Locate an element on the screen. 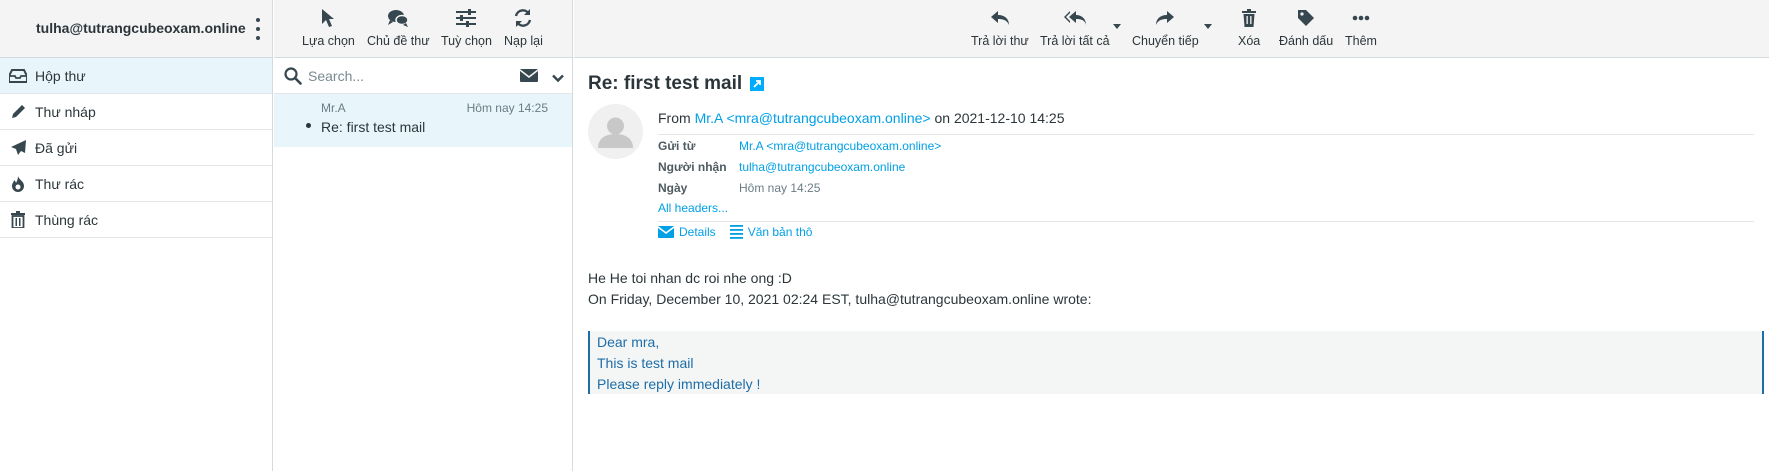 The image size is (1769, 471). delete-button: Xóa is located at coordinates (1249, 29).